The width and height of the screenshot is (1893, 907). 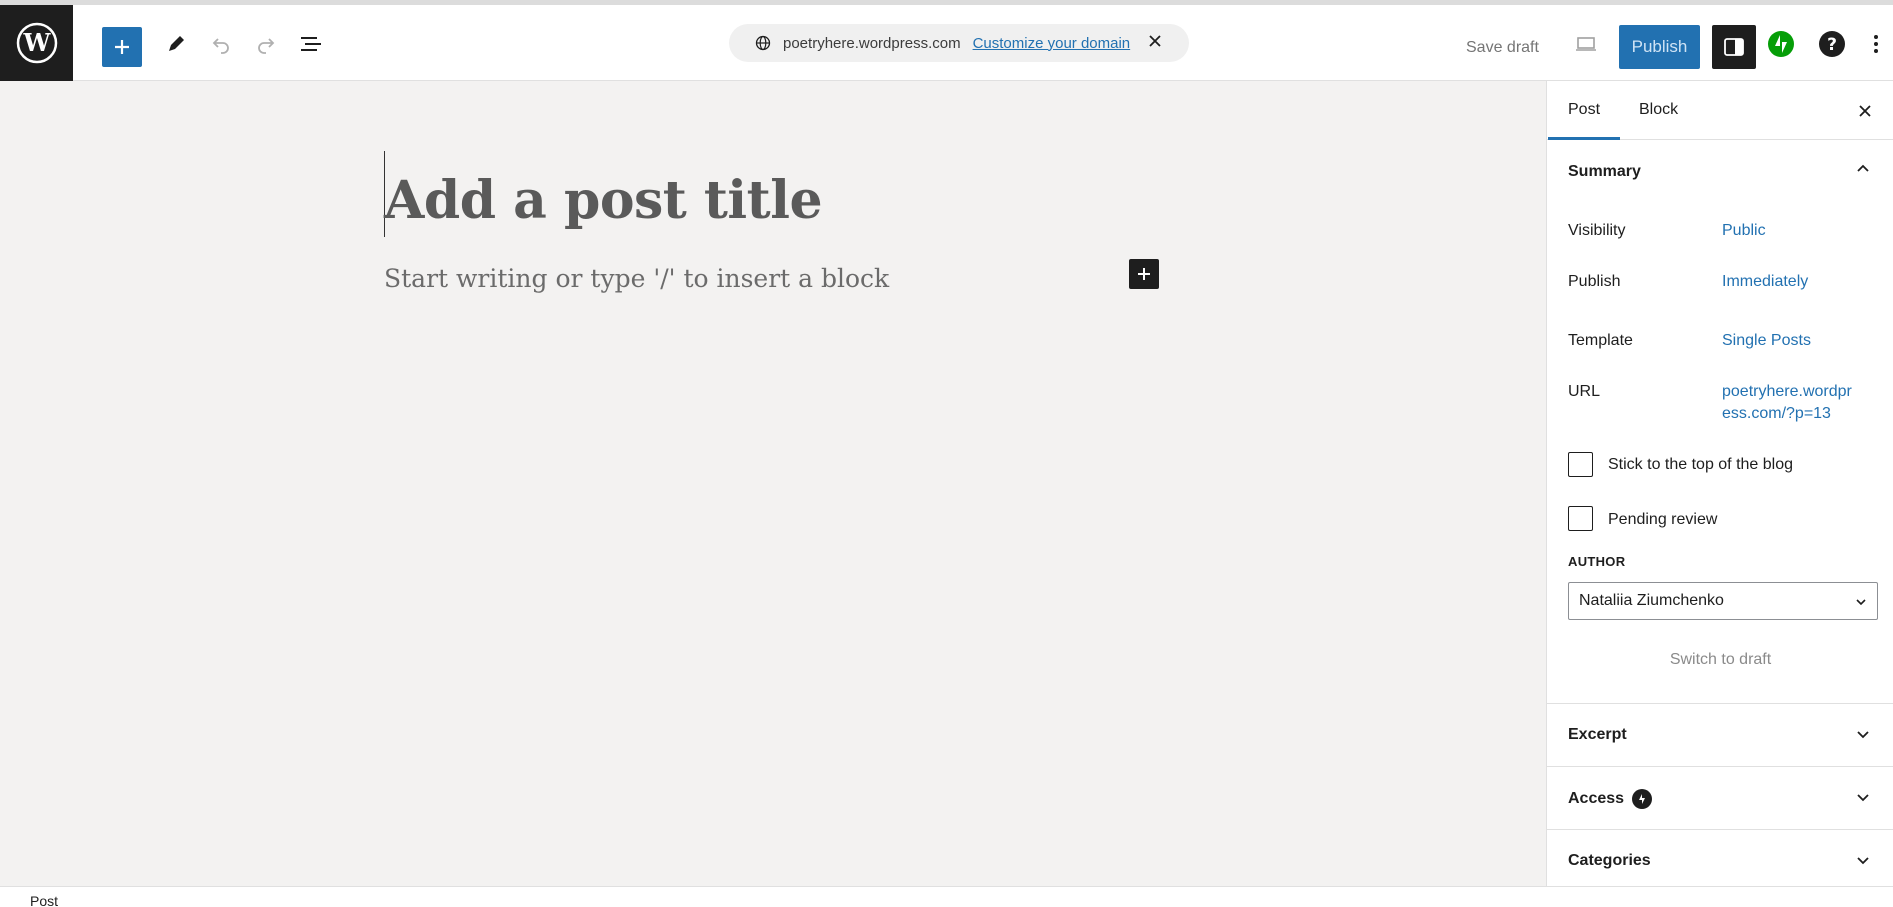 What do you see at coordinates (1596, 798) in the screenshot?
I see `access-panel-title: Access` at bounding box center [1596, 798].